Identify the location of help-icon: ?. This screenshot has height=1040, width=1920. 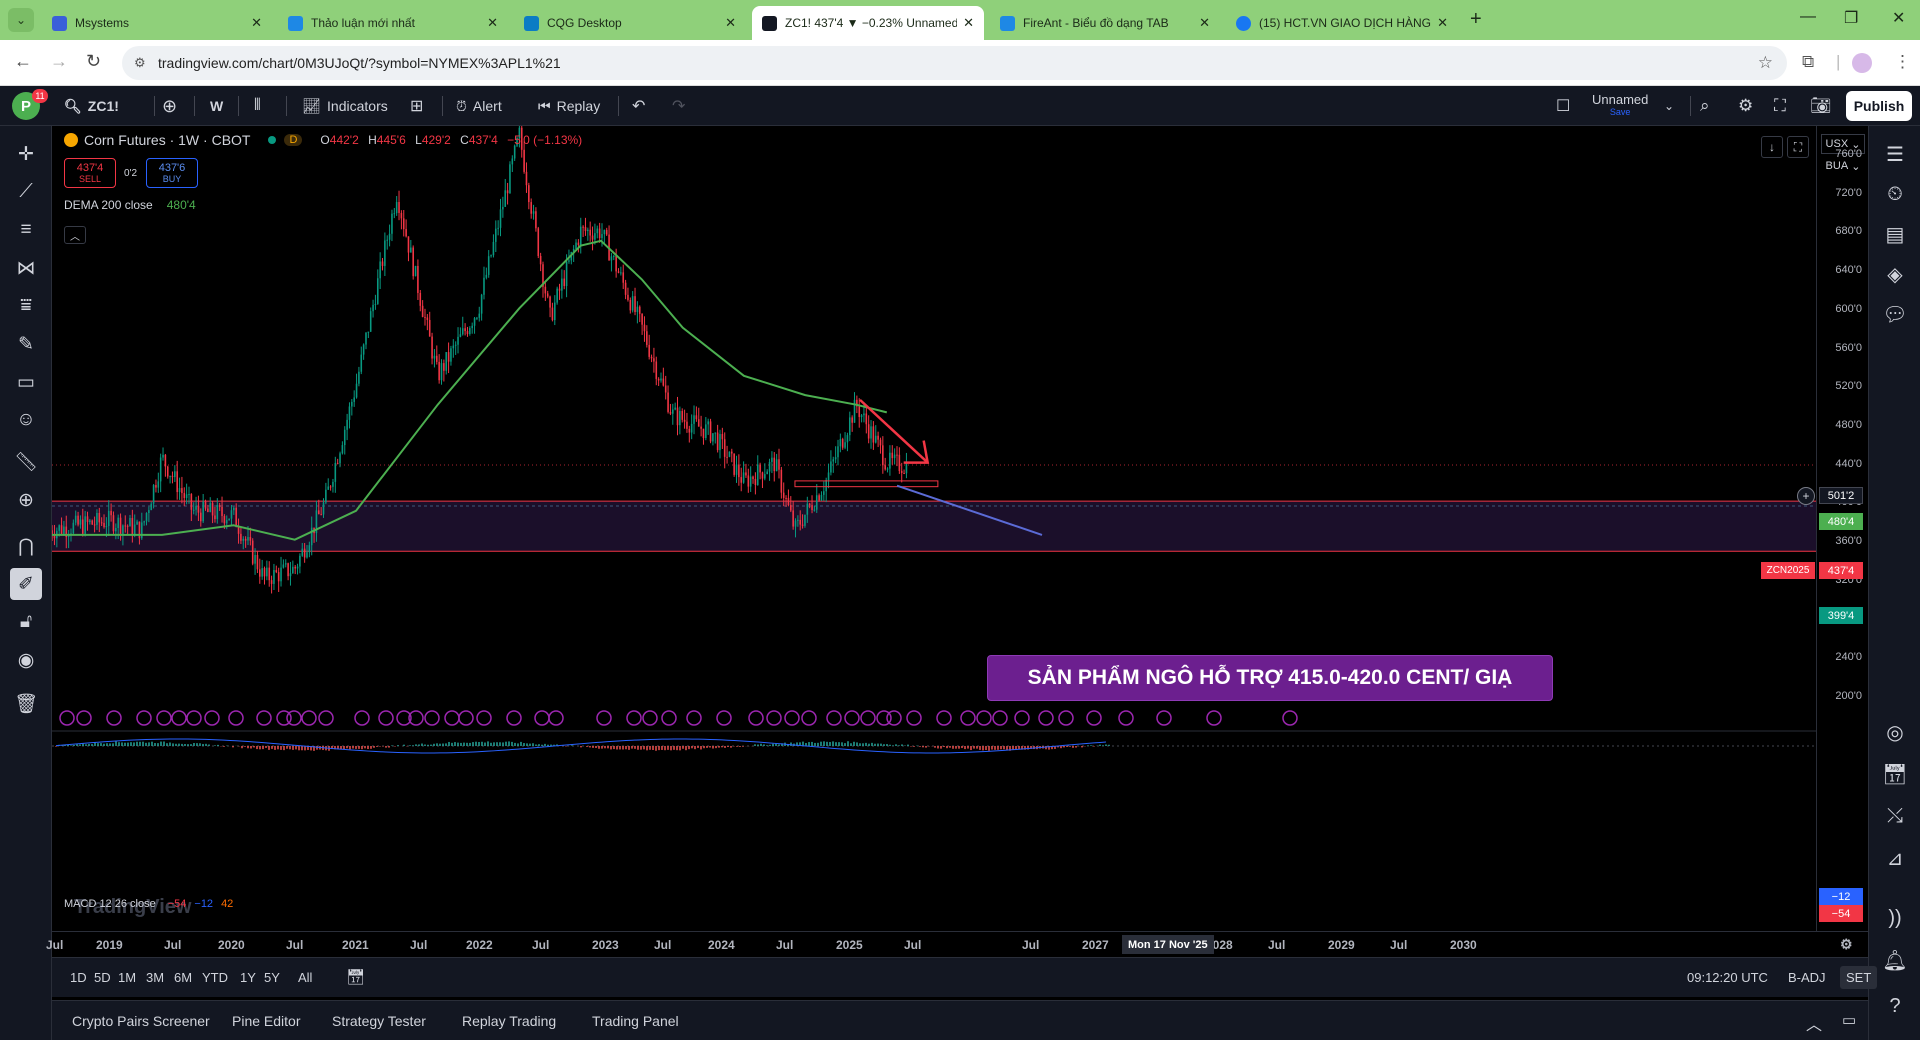
(1895, 1006).